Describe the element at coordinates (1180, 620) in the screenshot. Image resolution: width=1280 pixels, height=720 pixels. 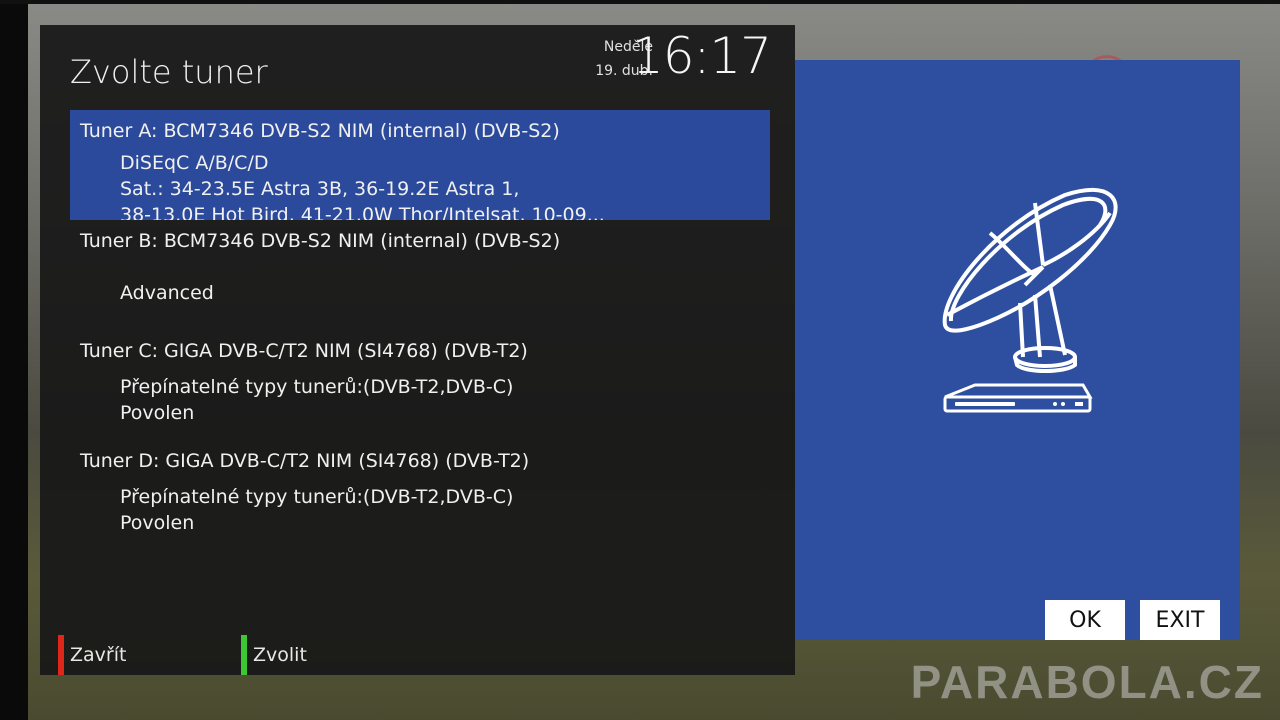
I see `exit-button: EXIT` at that location.